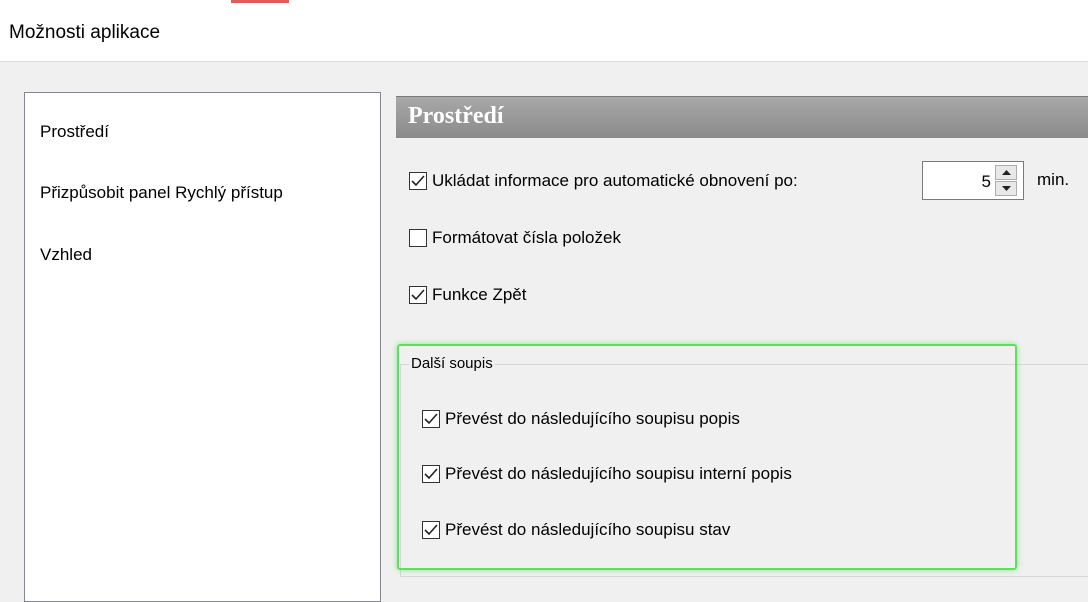 This screenshot has height=602, width=1088. I want to click on window-titlebar: Možnosti aplikace, so click(544, 31).